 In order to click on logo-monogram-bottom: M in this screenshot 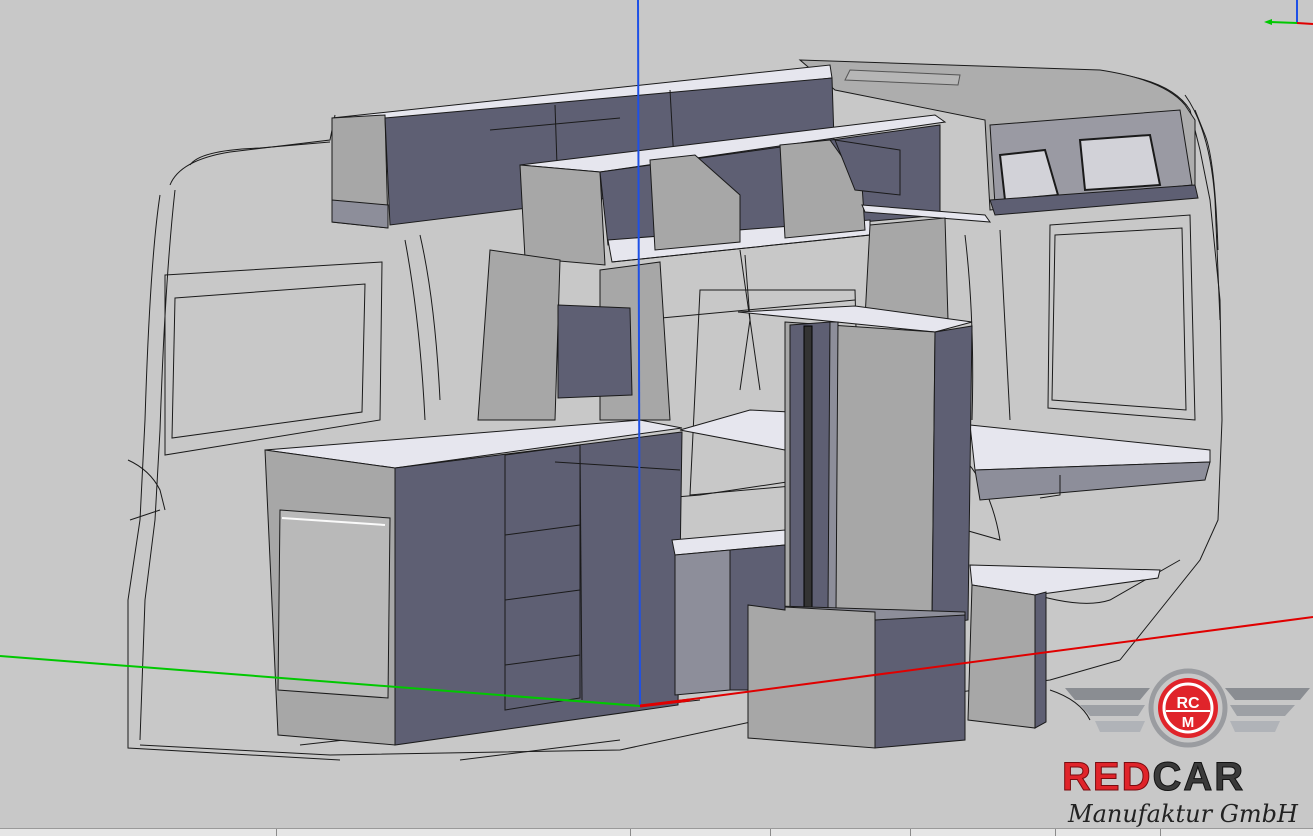, I will do `click(1188, 722)`.